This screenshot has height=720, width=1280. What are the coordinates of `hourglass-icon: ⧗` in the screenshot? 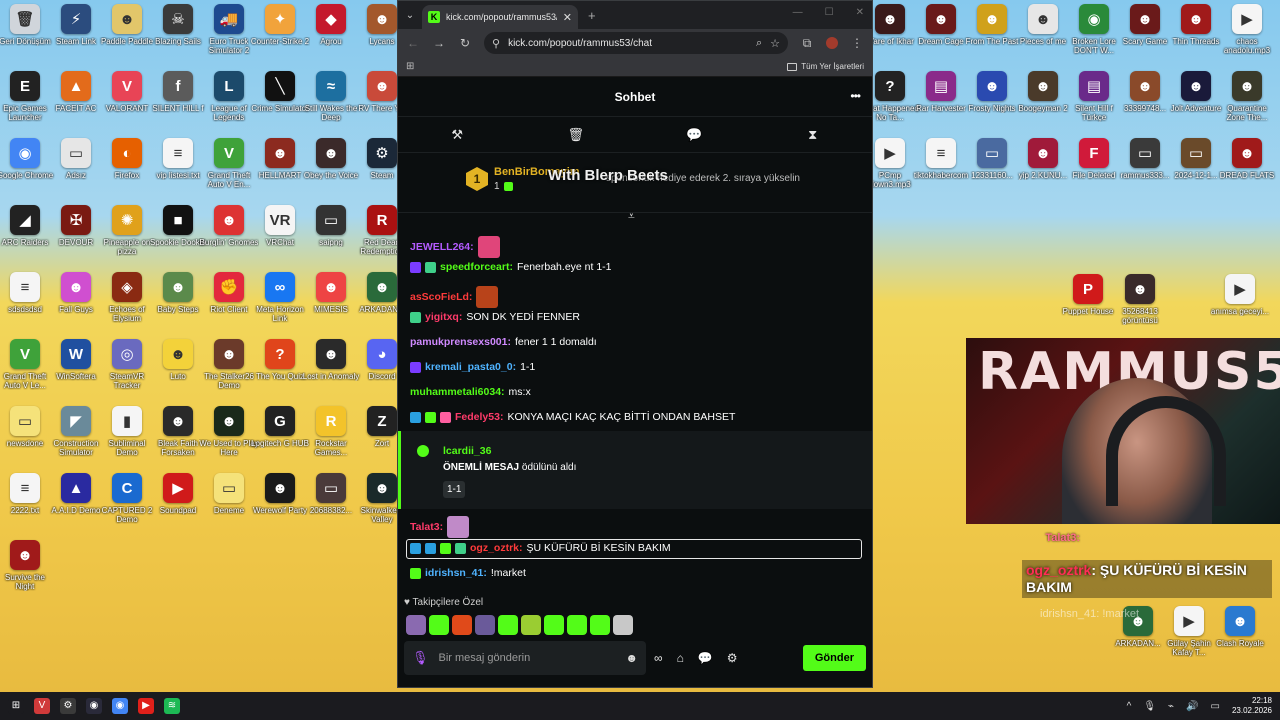 It's located at (813, 135).